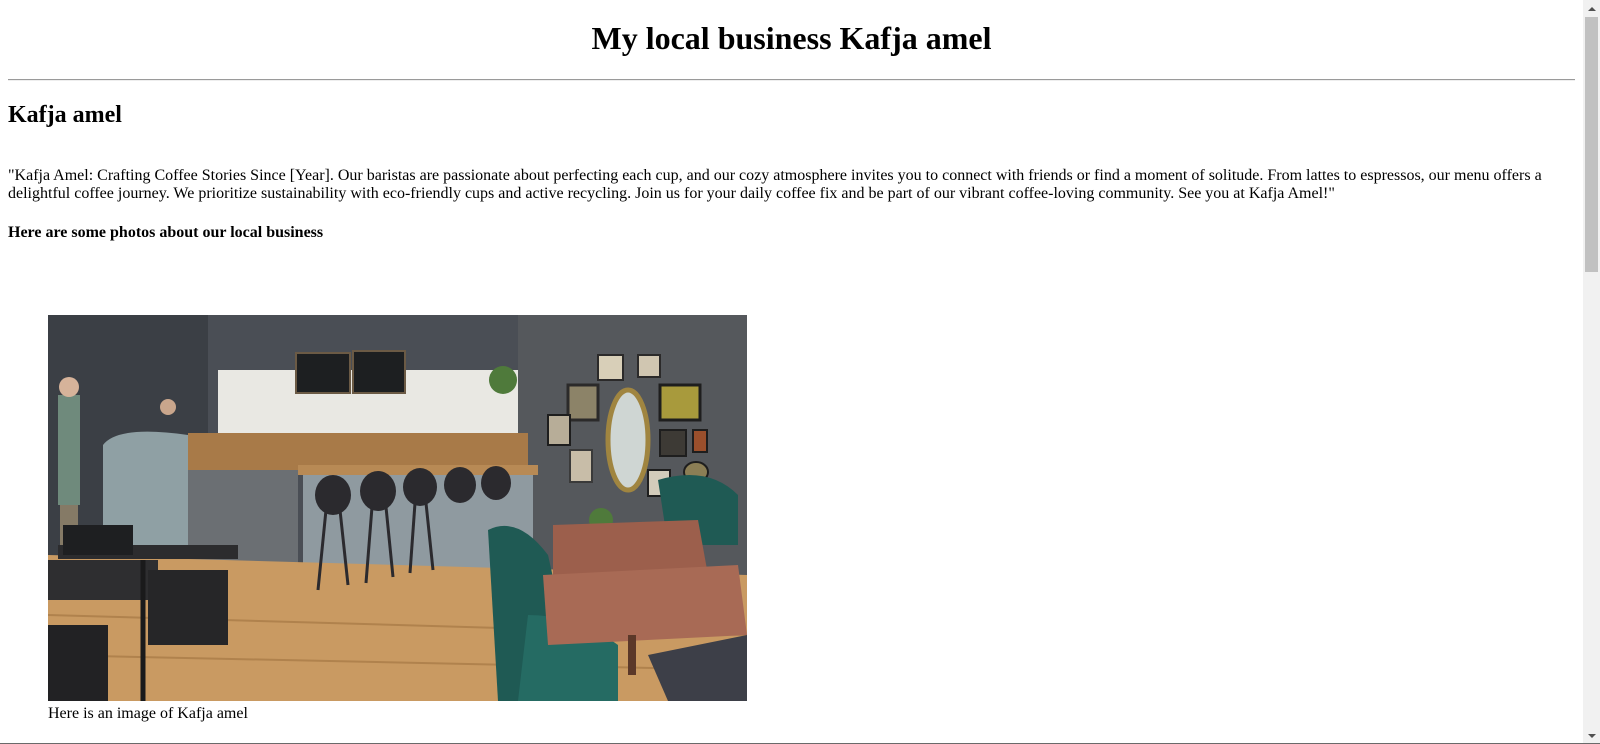 The image size is (1600, 744). What do you see at coordinates (791, 80) in the screenshot?
I see `horizontal-rule` at bounding box center [791, 80].